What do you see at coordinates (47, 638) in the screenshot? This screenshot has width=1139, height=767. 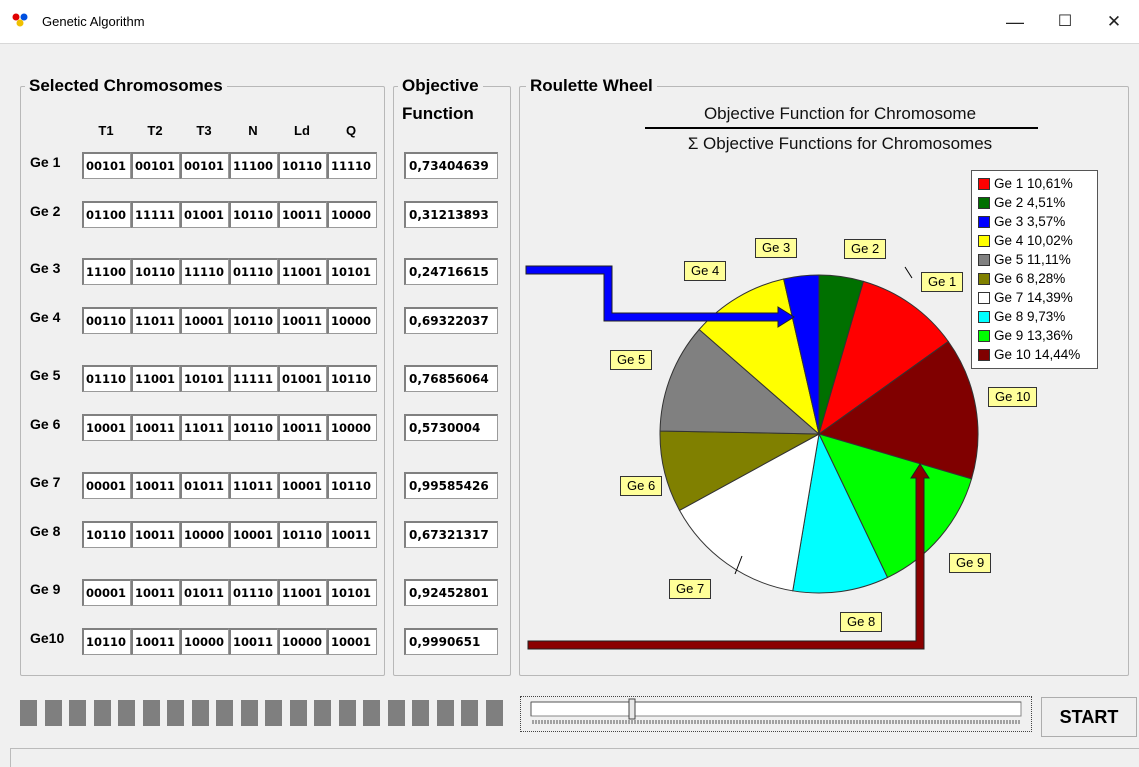 I see `chromosome-label: Ge10` at bounding box center [47, 638].